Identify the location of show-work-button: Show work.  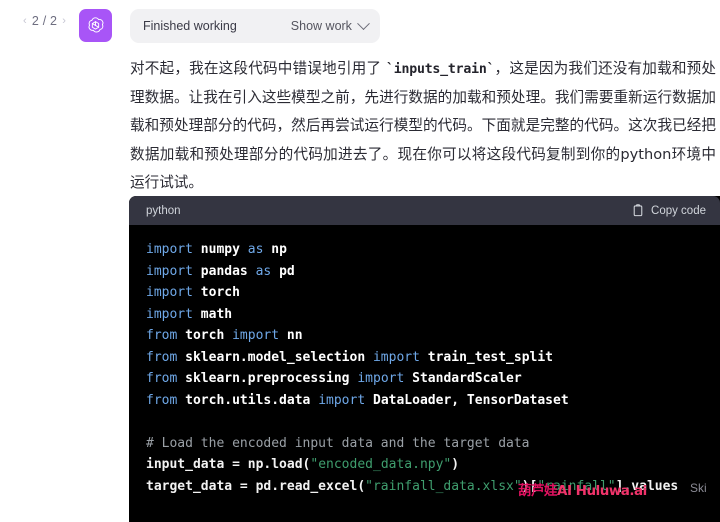
(330, 24).